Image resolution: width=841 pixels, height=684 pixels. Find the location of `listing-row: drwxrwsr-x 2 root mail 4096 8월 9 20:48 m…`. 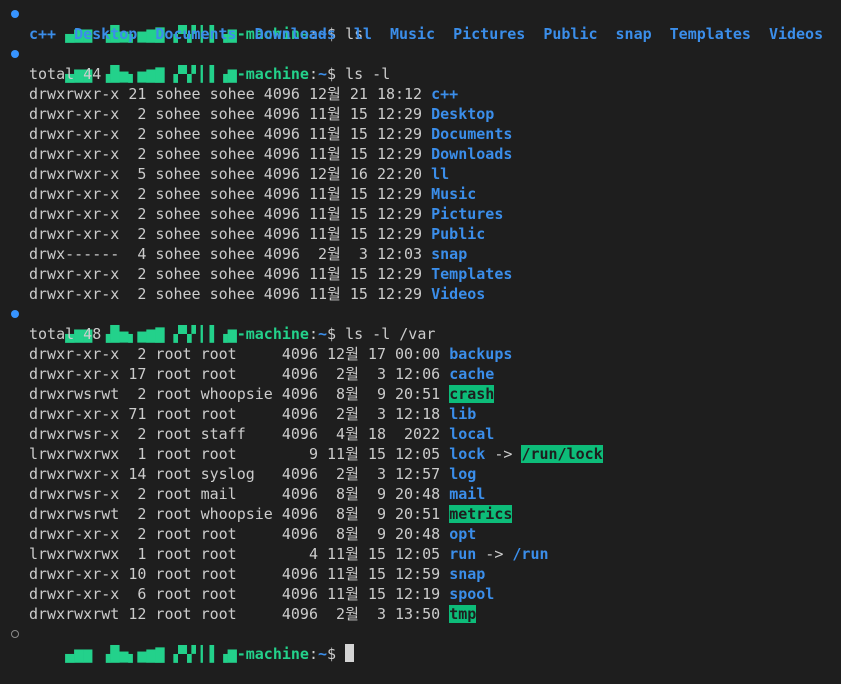

listing-row: drwxrwsr-x 2 root mail 4096 8월 9 20:48 m… is located at coordinates (420, 494).